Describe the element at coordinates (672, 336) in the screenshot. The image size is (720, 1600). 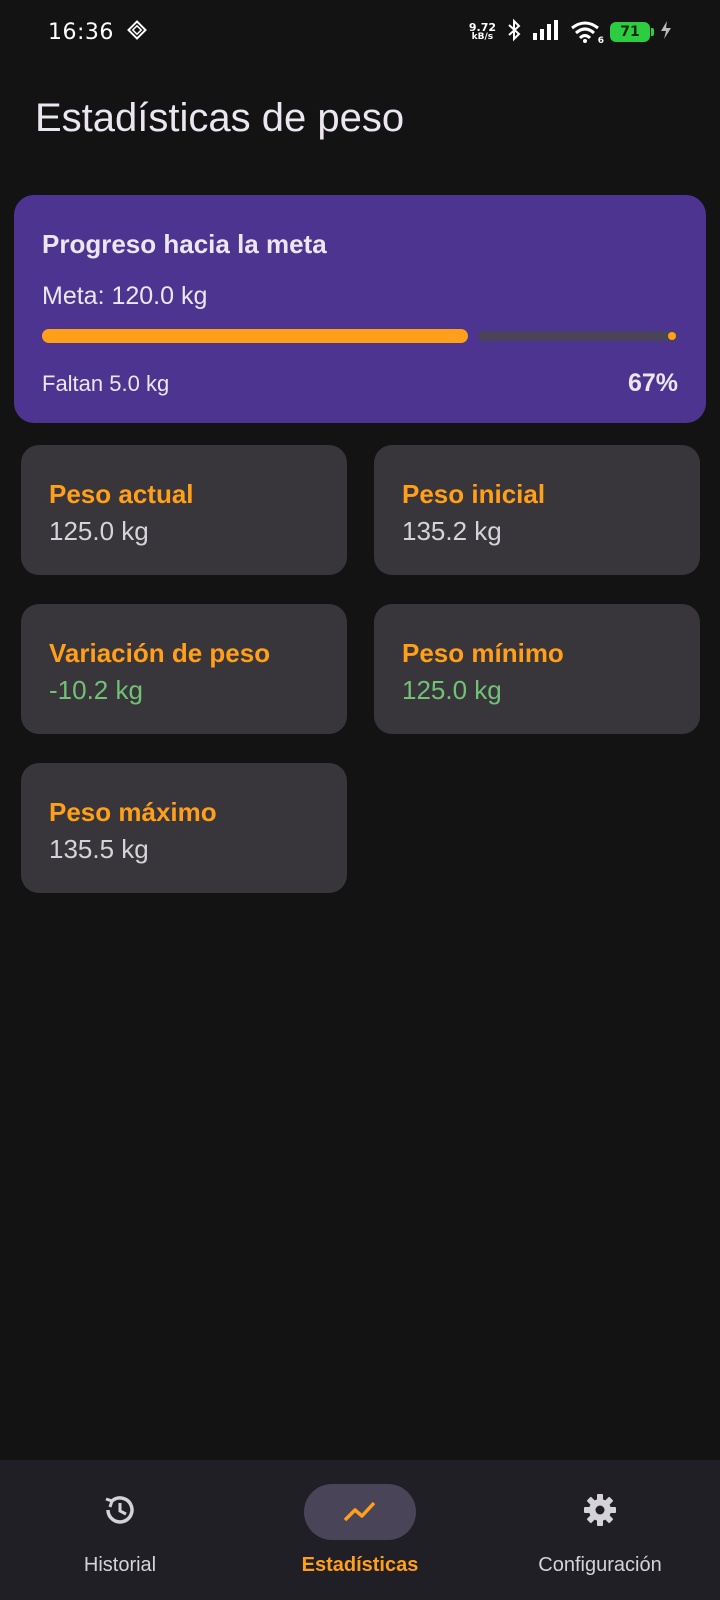
I see `progress-end-dot` at that location.